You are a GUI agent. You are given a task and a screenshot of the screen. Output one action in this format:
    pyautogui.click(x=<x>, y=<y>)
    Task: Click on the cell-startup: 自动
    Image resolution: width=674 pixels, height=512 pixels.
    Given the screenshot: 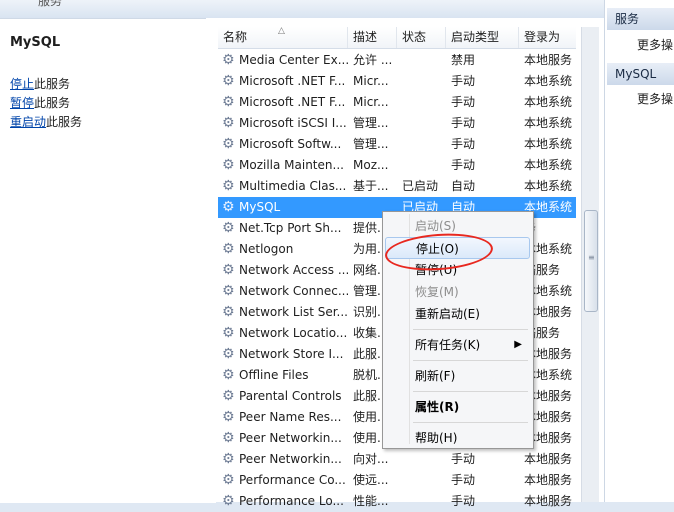 What is the action you would take?
    pyautogui.click(x=463, y=186)
    